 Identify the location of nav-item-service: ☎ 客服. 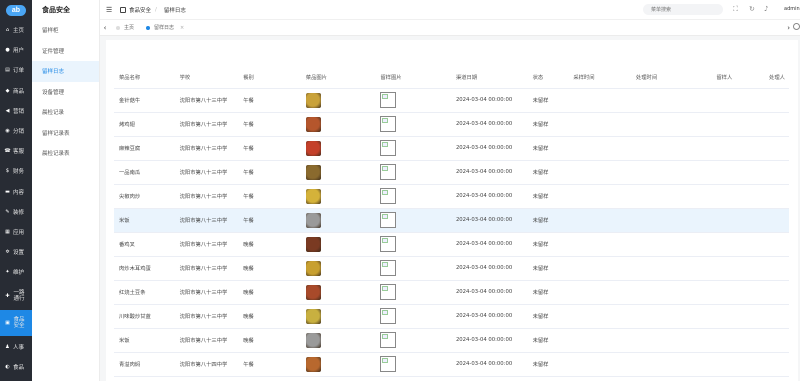
(16, 151).